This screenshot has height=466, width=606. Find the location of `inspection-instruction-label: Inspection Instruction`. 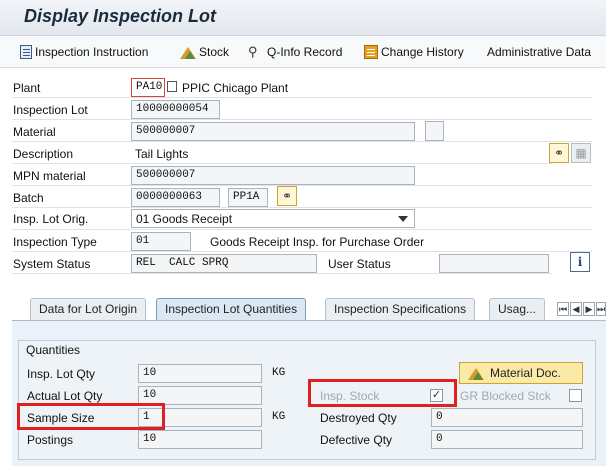

inspection-instruction-label: Inspection Instruction is located at coordinates (92, 52).